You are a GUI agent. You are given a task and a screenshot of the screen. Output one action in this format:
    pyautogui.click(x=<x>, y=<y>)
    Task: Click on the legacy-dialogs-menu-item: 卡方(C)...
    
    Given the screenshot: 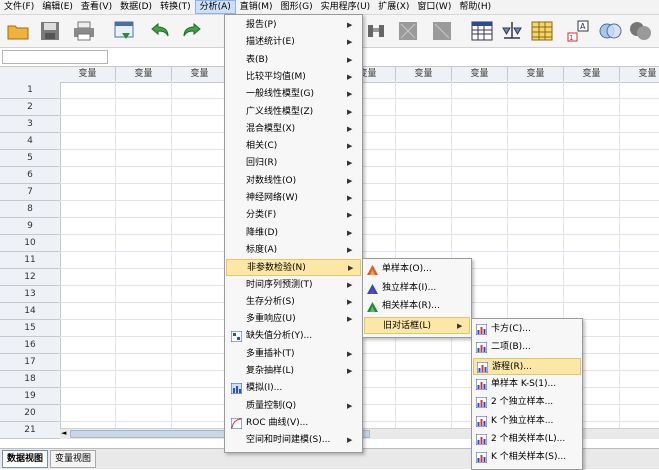 What is the action you would take?
    pyautogui.click(x=527, y=329)
    